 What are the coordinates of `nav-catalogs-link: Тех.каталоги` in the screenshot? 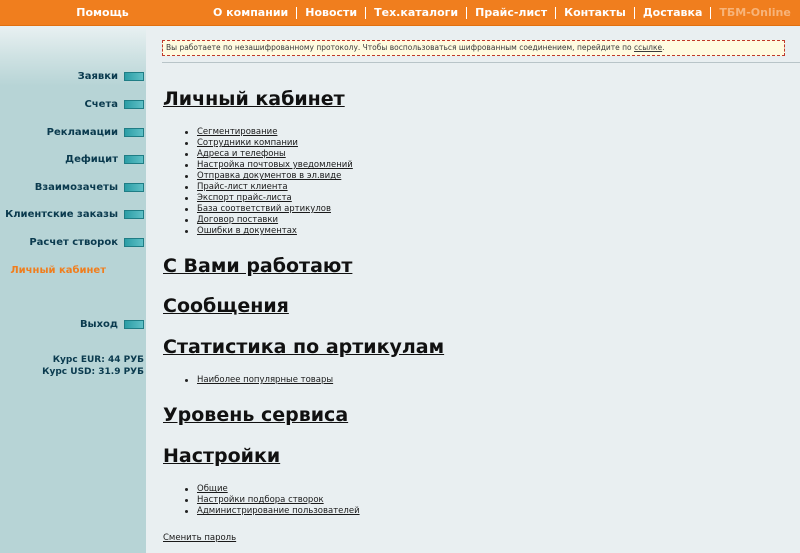 It's located at (415, 12).